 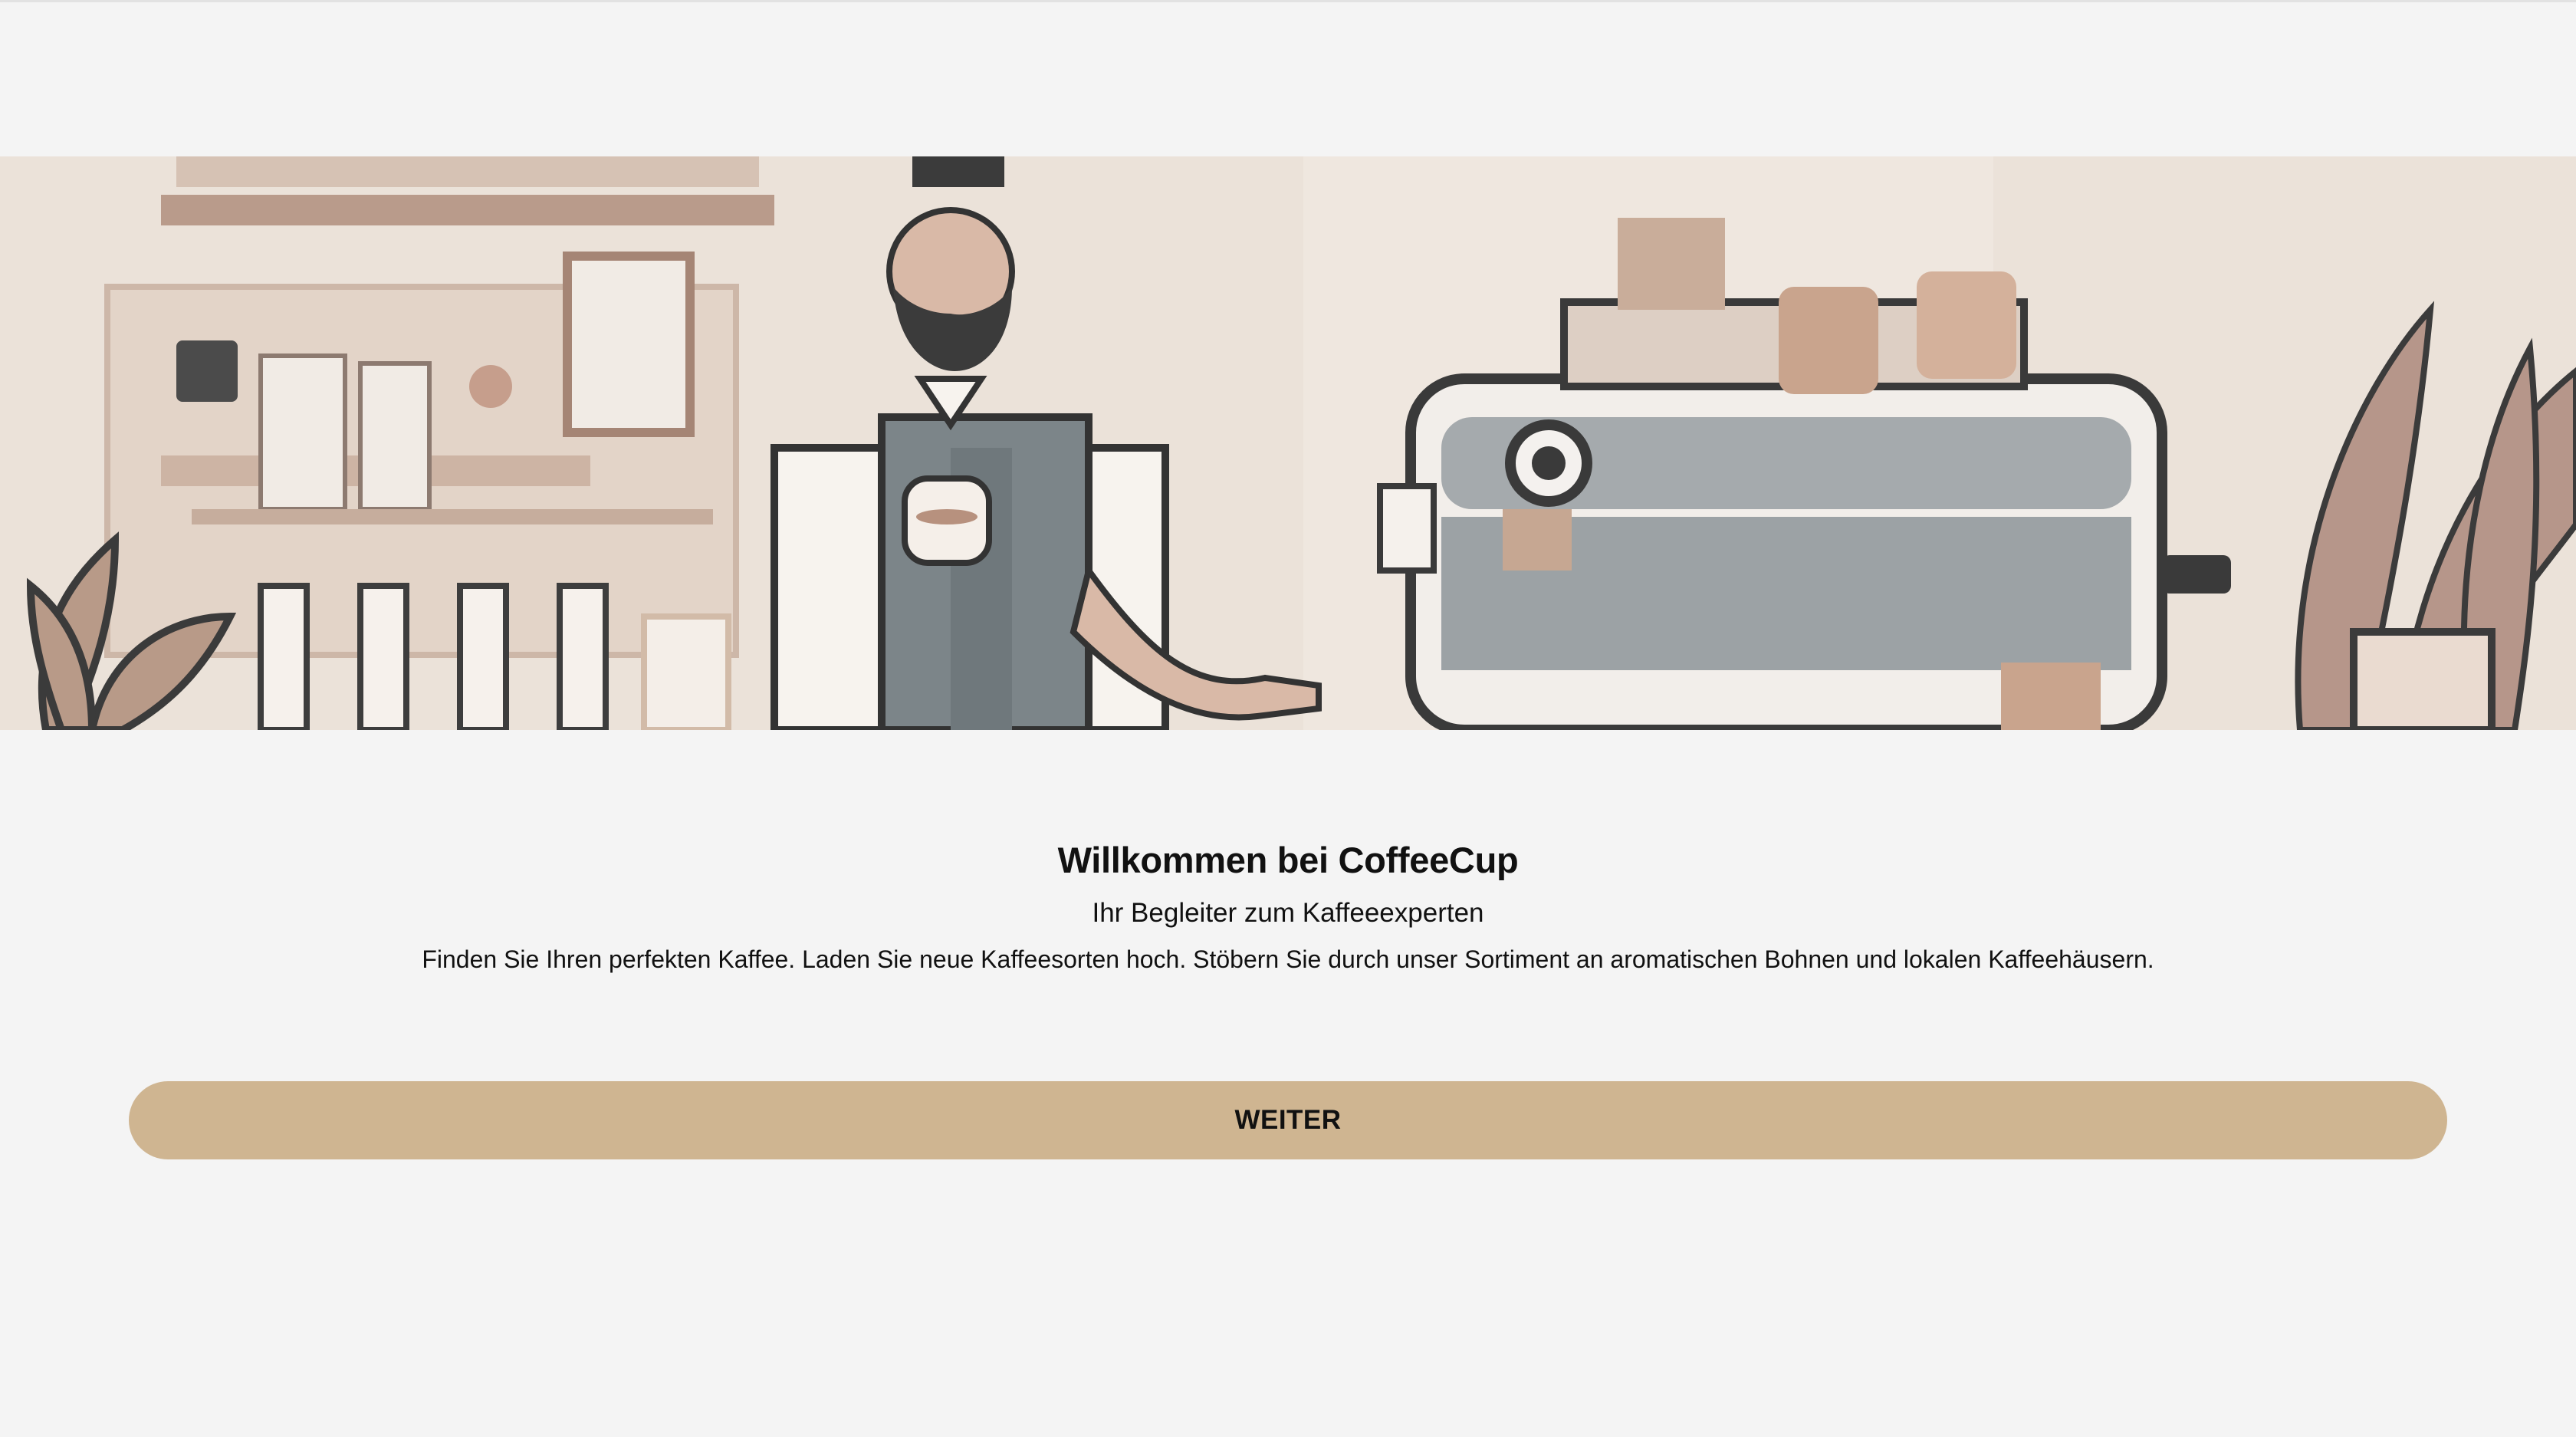 What do you see at coordinates (1288, 1120) in the screenshot?
I see `continue-button: WEITER` at bounding box center [1288, 1120].